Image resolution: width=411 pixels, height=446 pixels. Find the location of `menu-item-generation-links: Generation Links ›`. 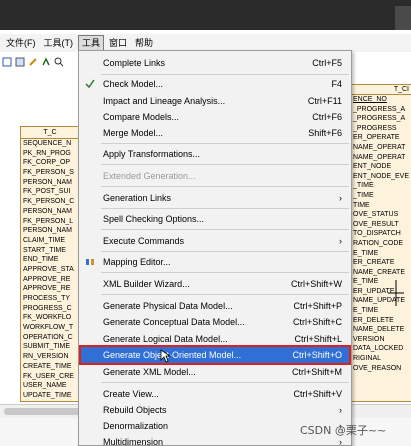

menu-item-generation-links: Generation Links › is located at coordinates (215, 198).